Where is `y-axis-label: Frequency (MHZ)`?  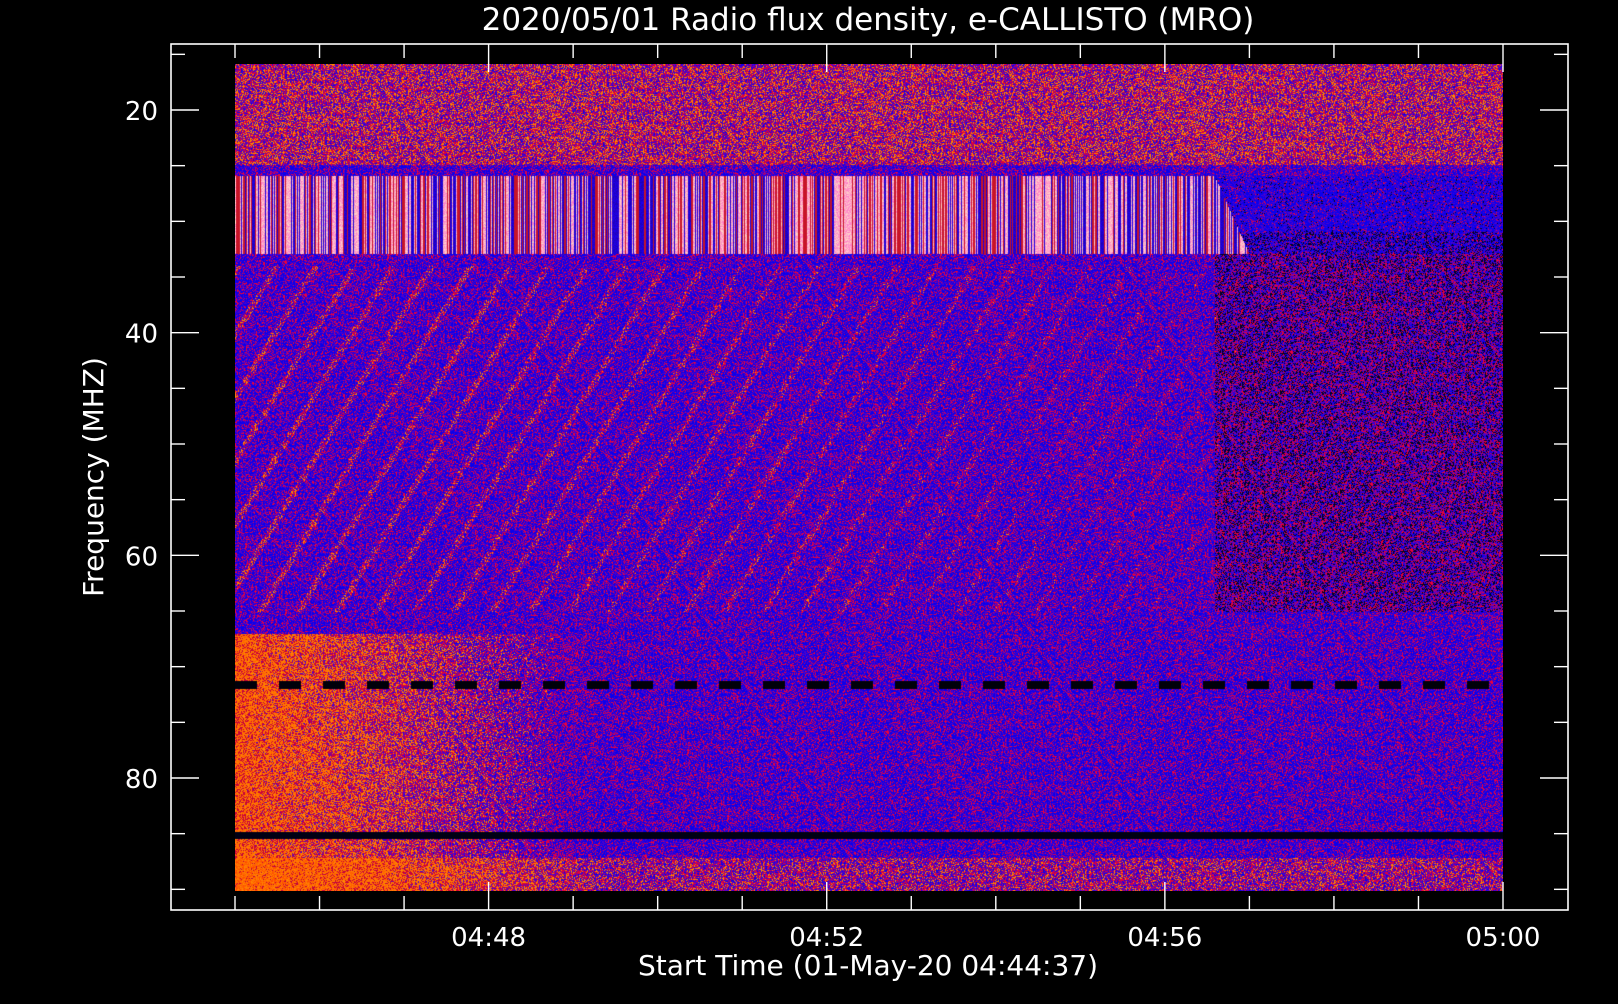
y-axis-label: Frequency (MHZ) is located at coordinates (93, 477).